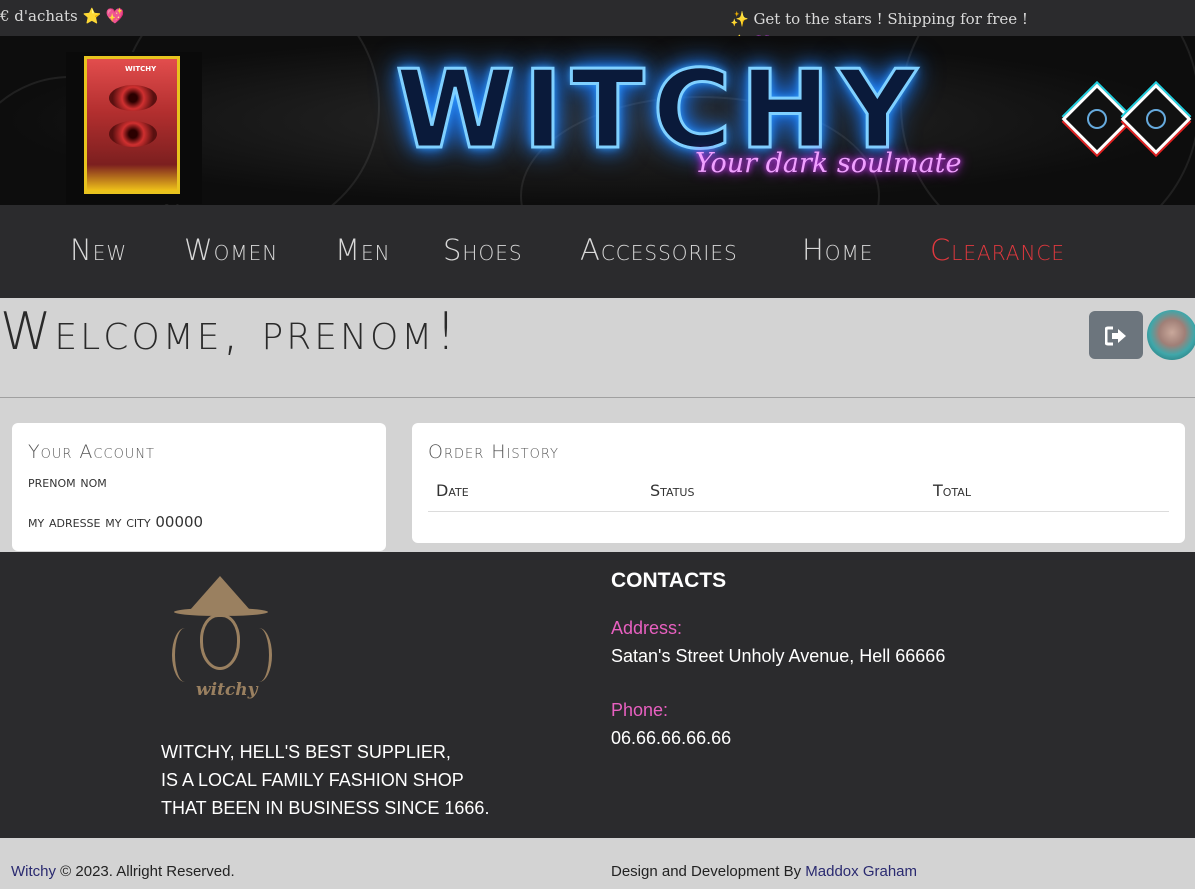 This screenshot has height=889, width=1195. I want to click on divider, so click(597, 397).